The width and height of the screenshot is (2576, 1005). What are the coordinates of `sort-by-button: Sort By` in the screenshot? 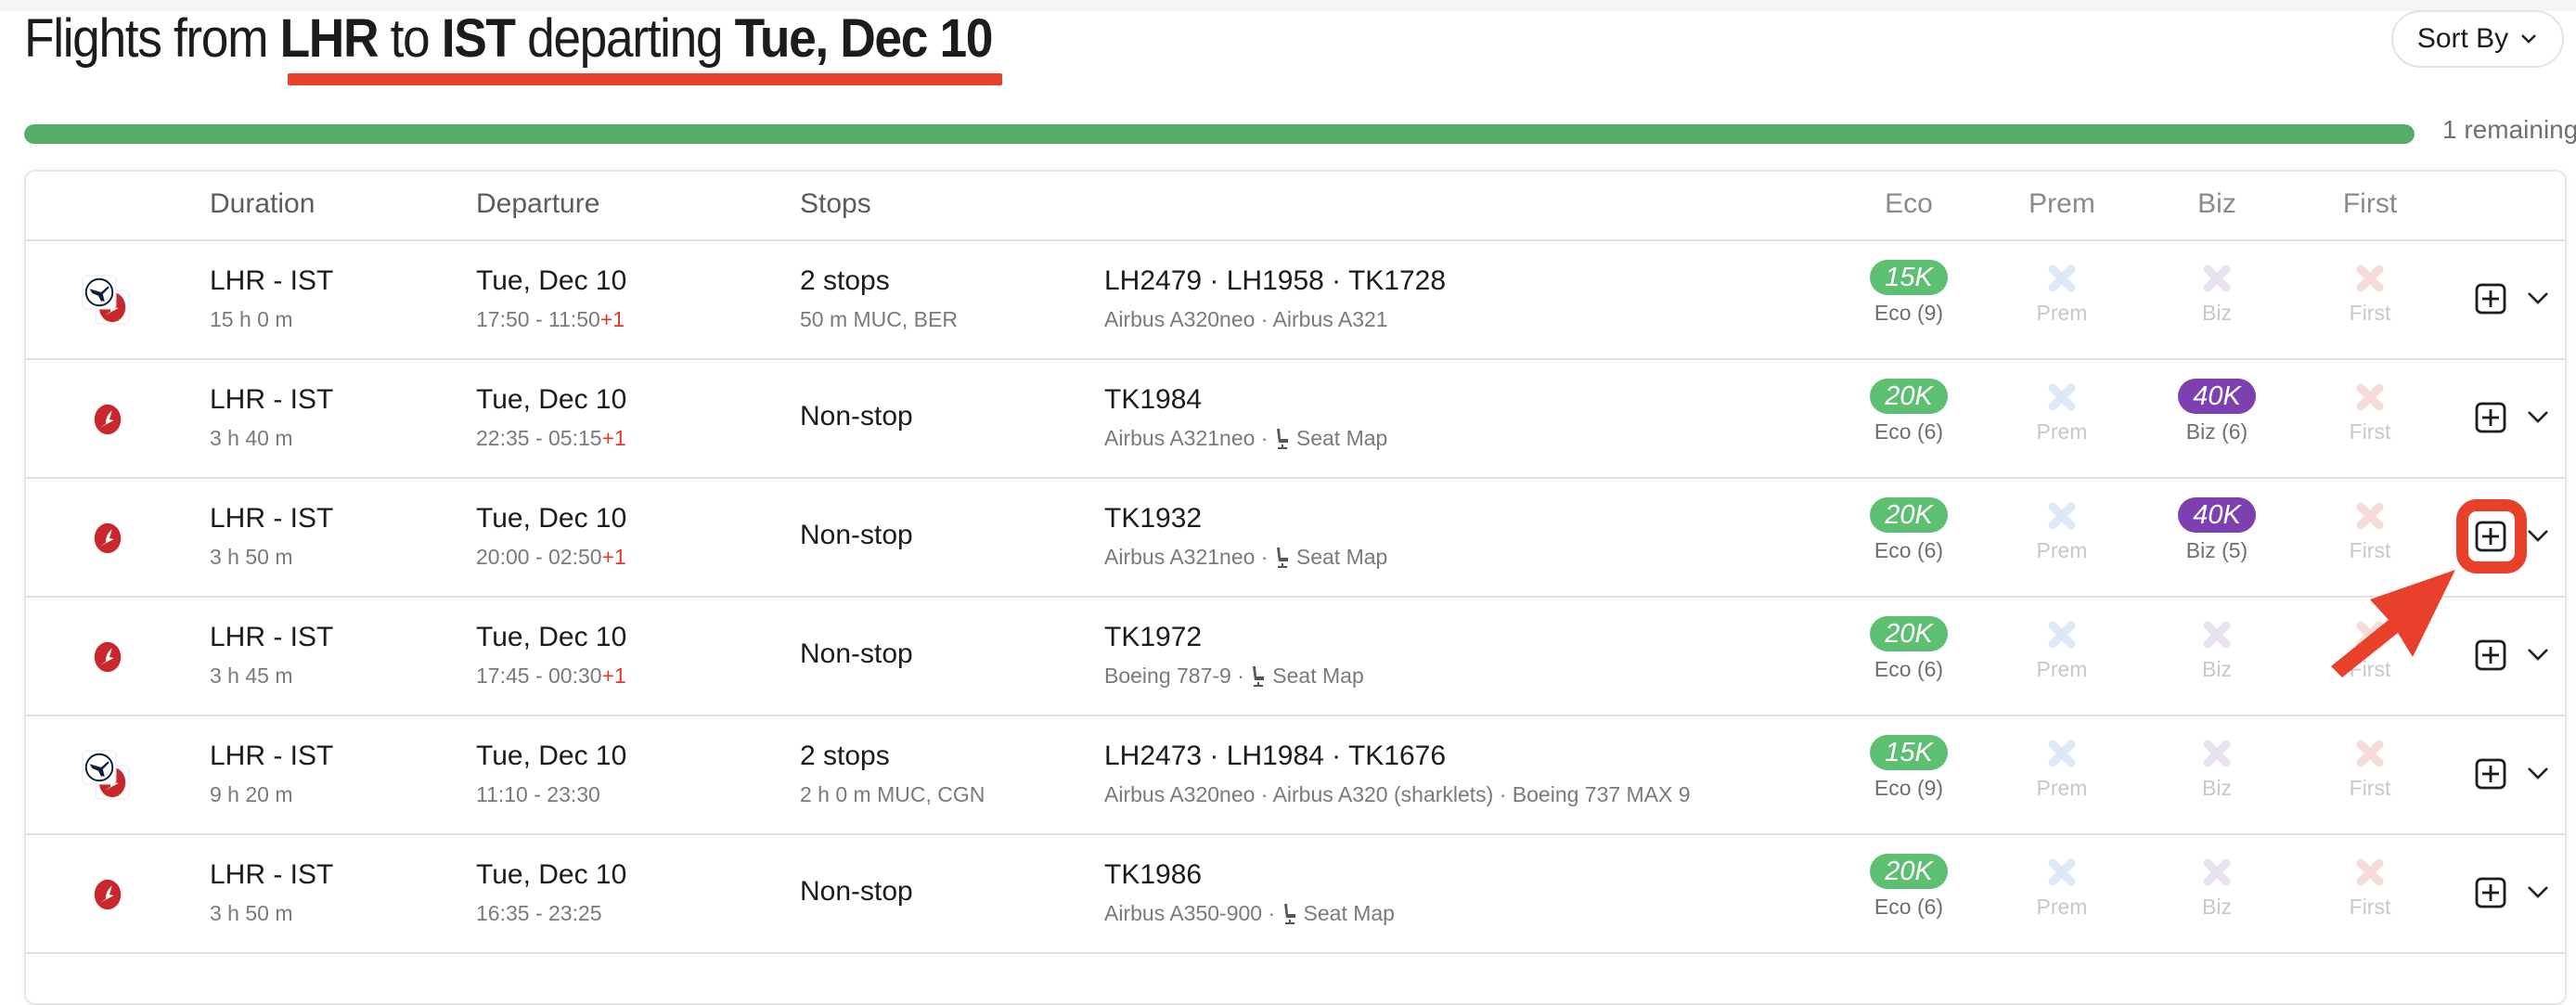 It's located at (2477, 39).